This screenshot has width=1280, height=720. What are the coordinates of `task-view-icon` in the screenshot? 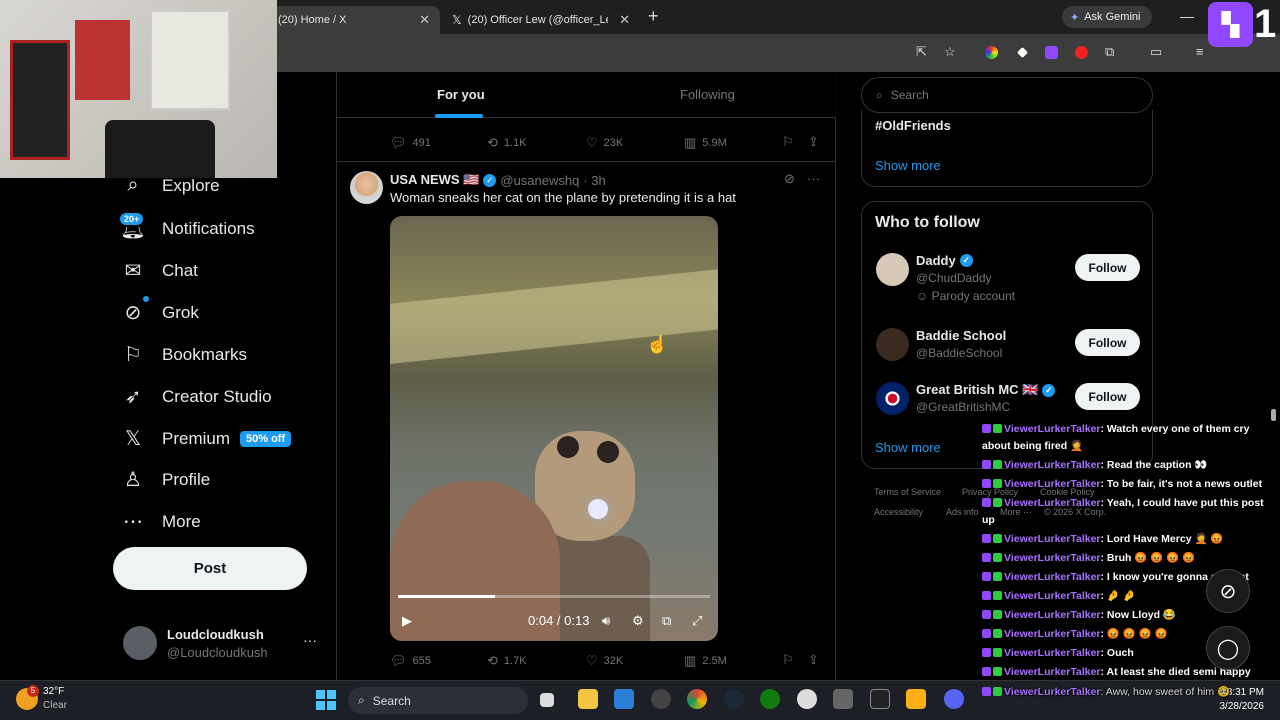 It's located at (547, 700).